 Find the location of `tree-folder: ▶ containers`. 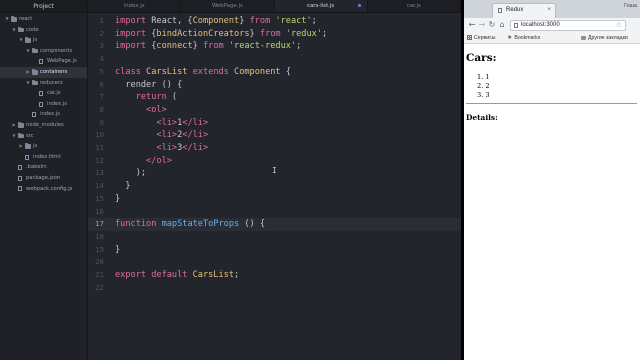

tree-folder: ▶ containers is located at coordinates (43, 72).